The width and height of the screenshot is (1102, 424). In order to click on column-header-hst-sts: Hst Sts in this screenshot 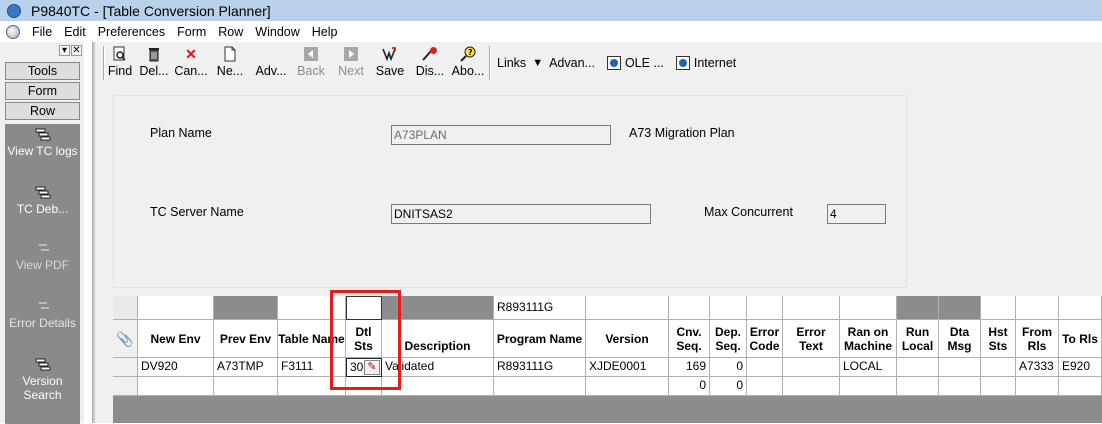, I will do `click(998, 339)`.